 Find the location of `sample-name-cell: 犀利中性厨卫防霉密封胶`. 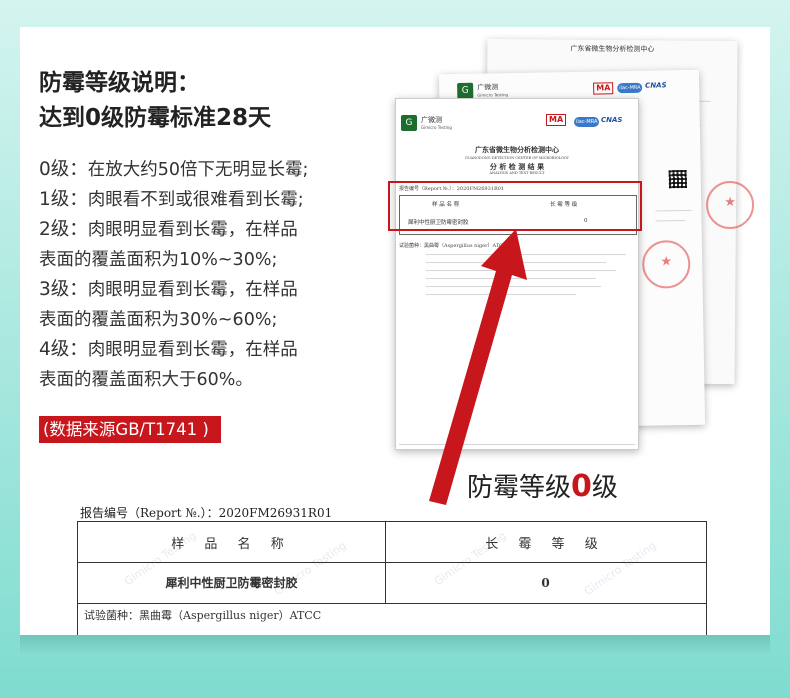

sample-name-cell: 犀利中性厨卫防霉密封胶 is located at coordinates (232, 582).